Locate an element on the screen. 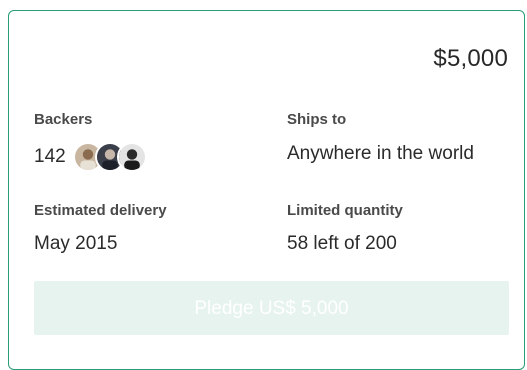 This screenshot has height=370, width=527. backer-avatars is located at coordinates (109, 157).